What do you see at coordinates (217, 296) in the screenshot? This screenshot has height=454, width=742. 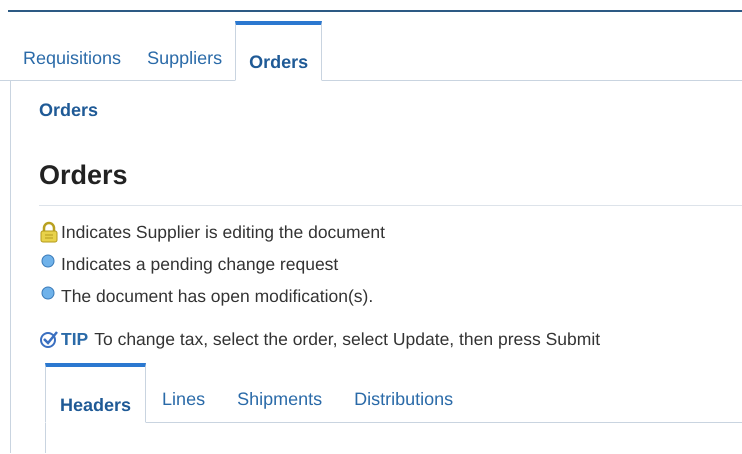 I see `legend-text: The document has open modification(s).` at bounding box center [217, 296].